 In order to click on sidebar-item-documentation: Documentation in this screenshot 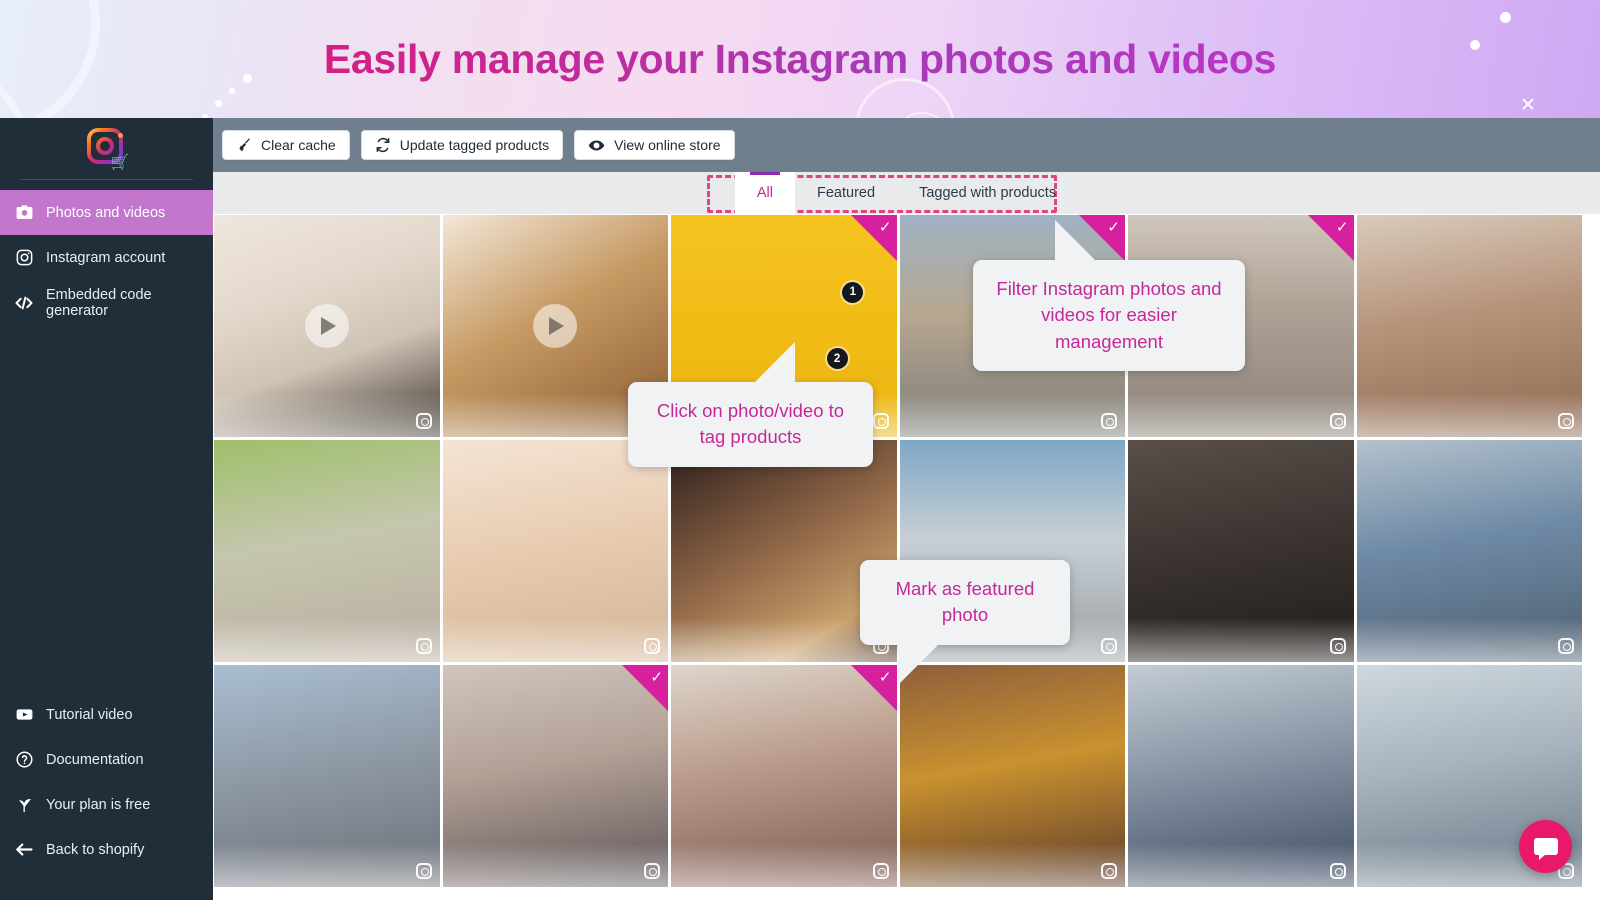, I will do `click(106, 759)`.